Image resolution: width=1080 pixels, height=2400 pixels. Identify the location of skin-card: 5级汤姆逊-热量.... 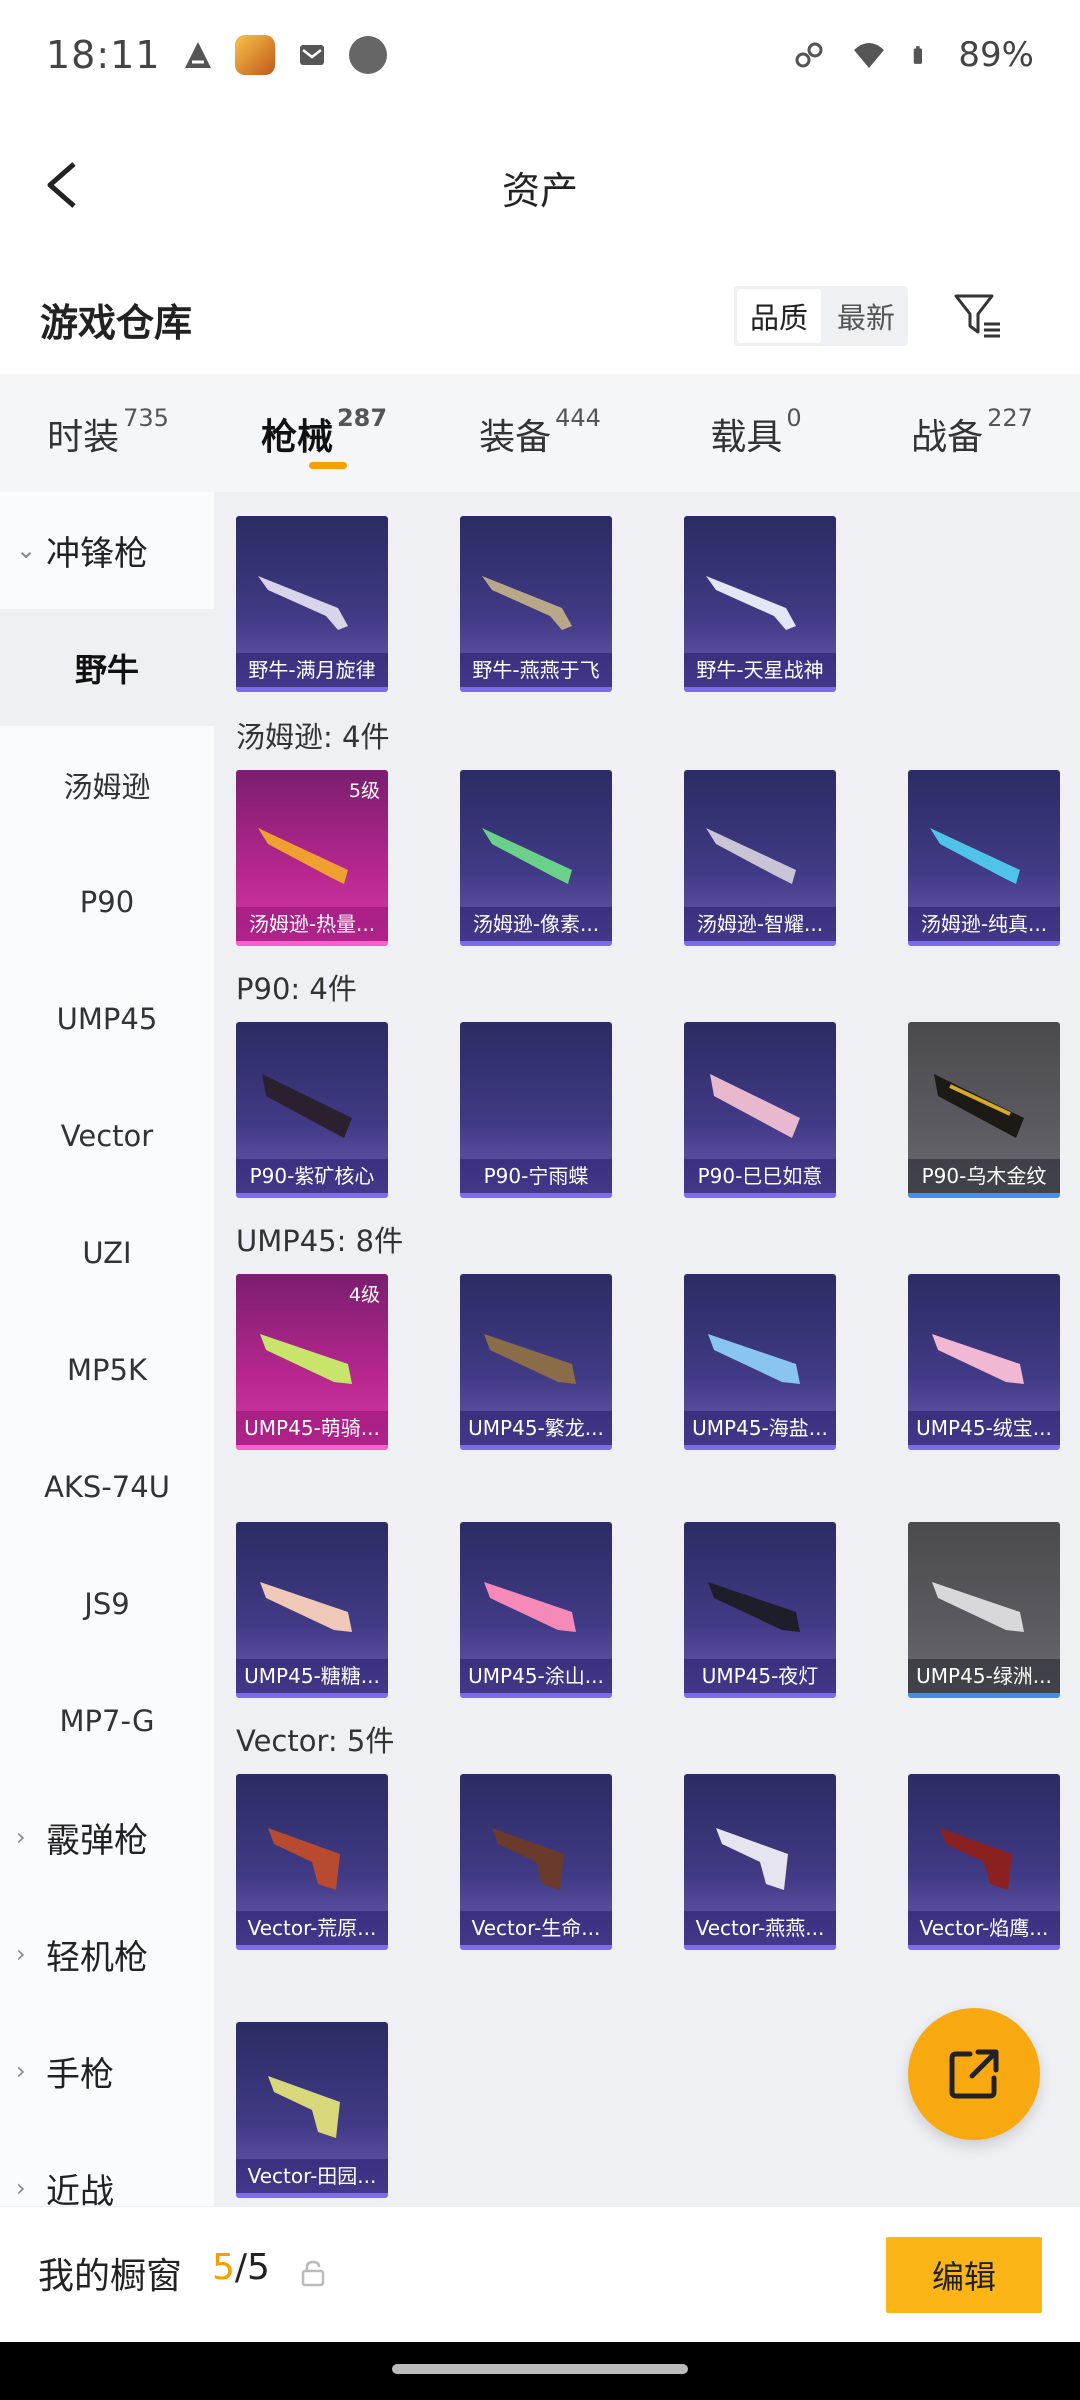
(312, 858).